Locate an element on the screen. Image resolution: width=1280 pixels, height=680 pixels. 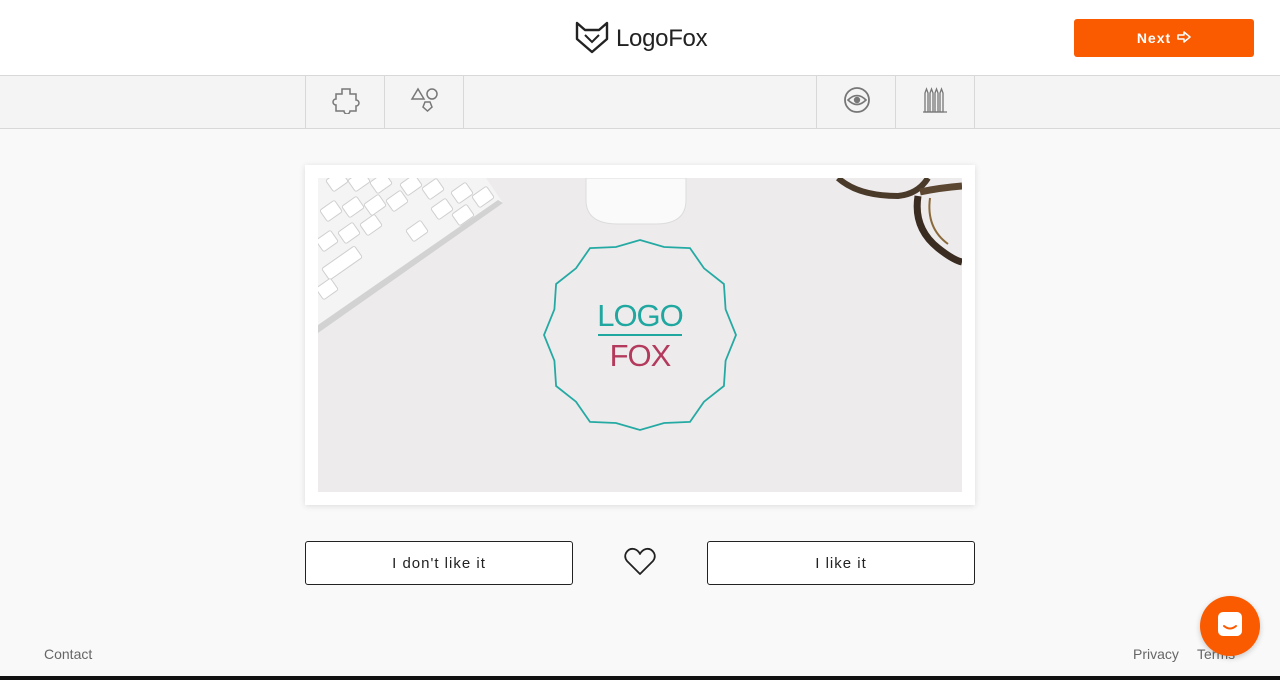
logo-divider is located at coordinates (640, 335).